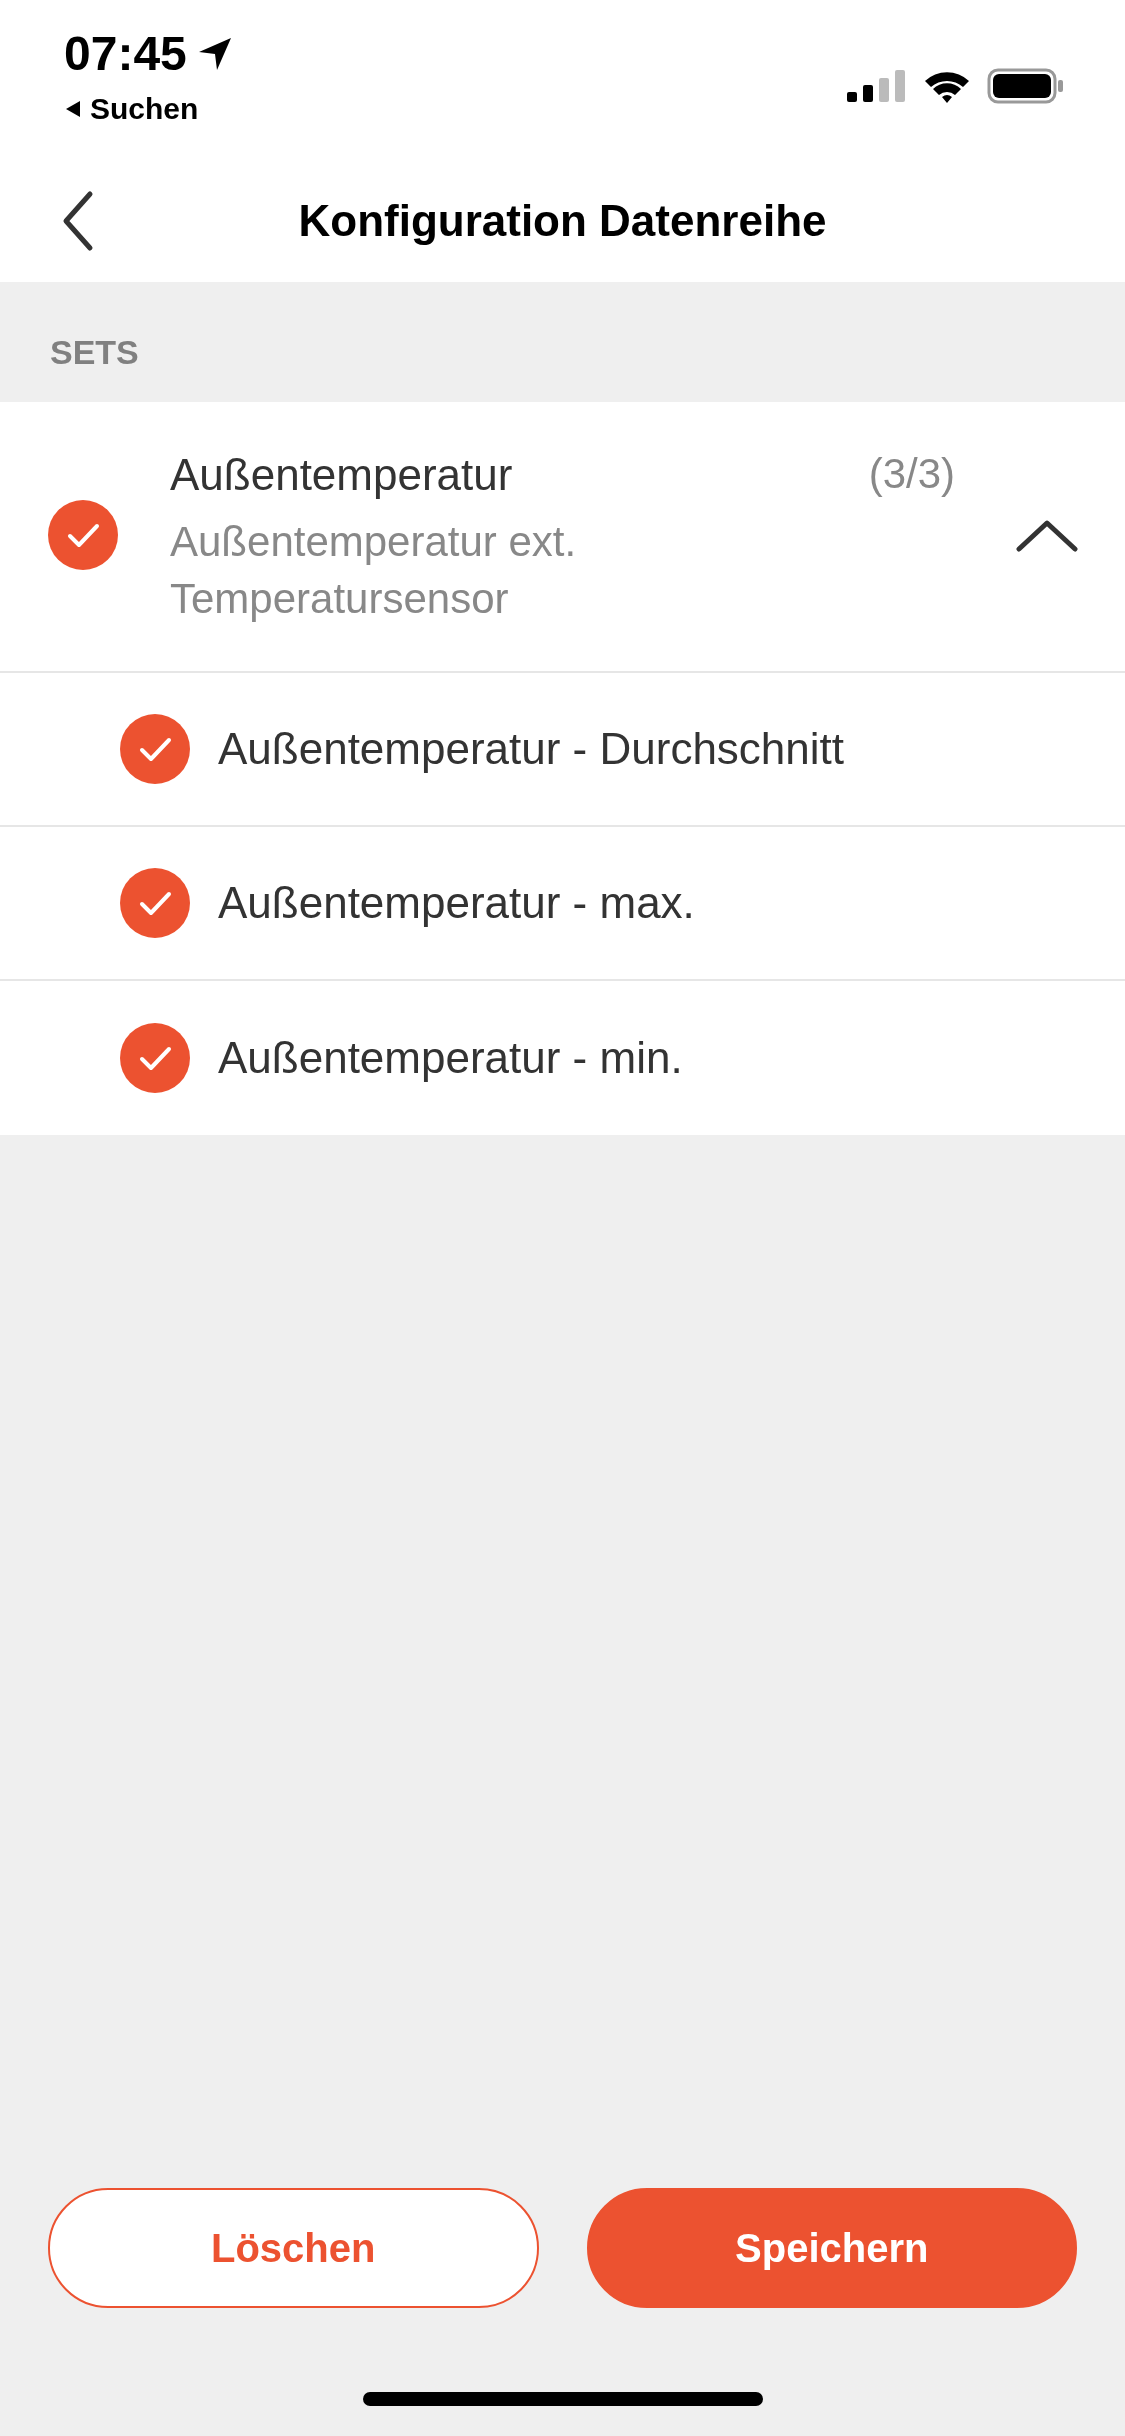 This screenshot has height=2436, width=1125. Describe the element at coordinates (911, 474) in the screenshot. I see `selection-count: (3/3)` at that location.